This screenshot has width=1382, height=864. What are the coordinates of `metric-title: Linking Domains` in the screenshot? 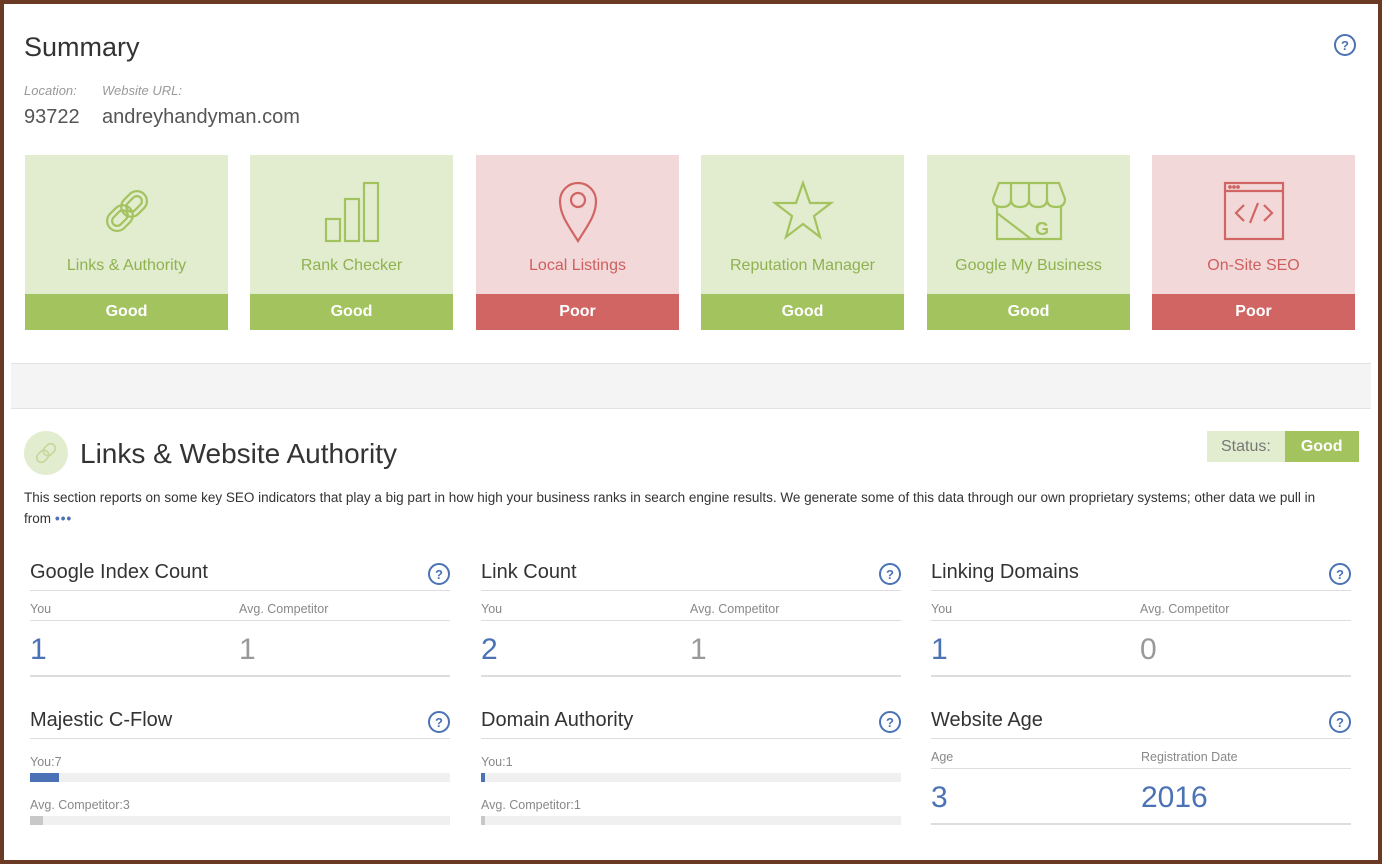 It's located at (1005, 572).